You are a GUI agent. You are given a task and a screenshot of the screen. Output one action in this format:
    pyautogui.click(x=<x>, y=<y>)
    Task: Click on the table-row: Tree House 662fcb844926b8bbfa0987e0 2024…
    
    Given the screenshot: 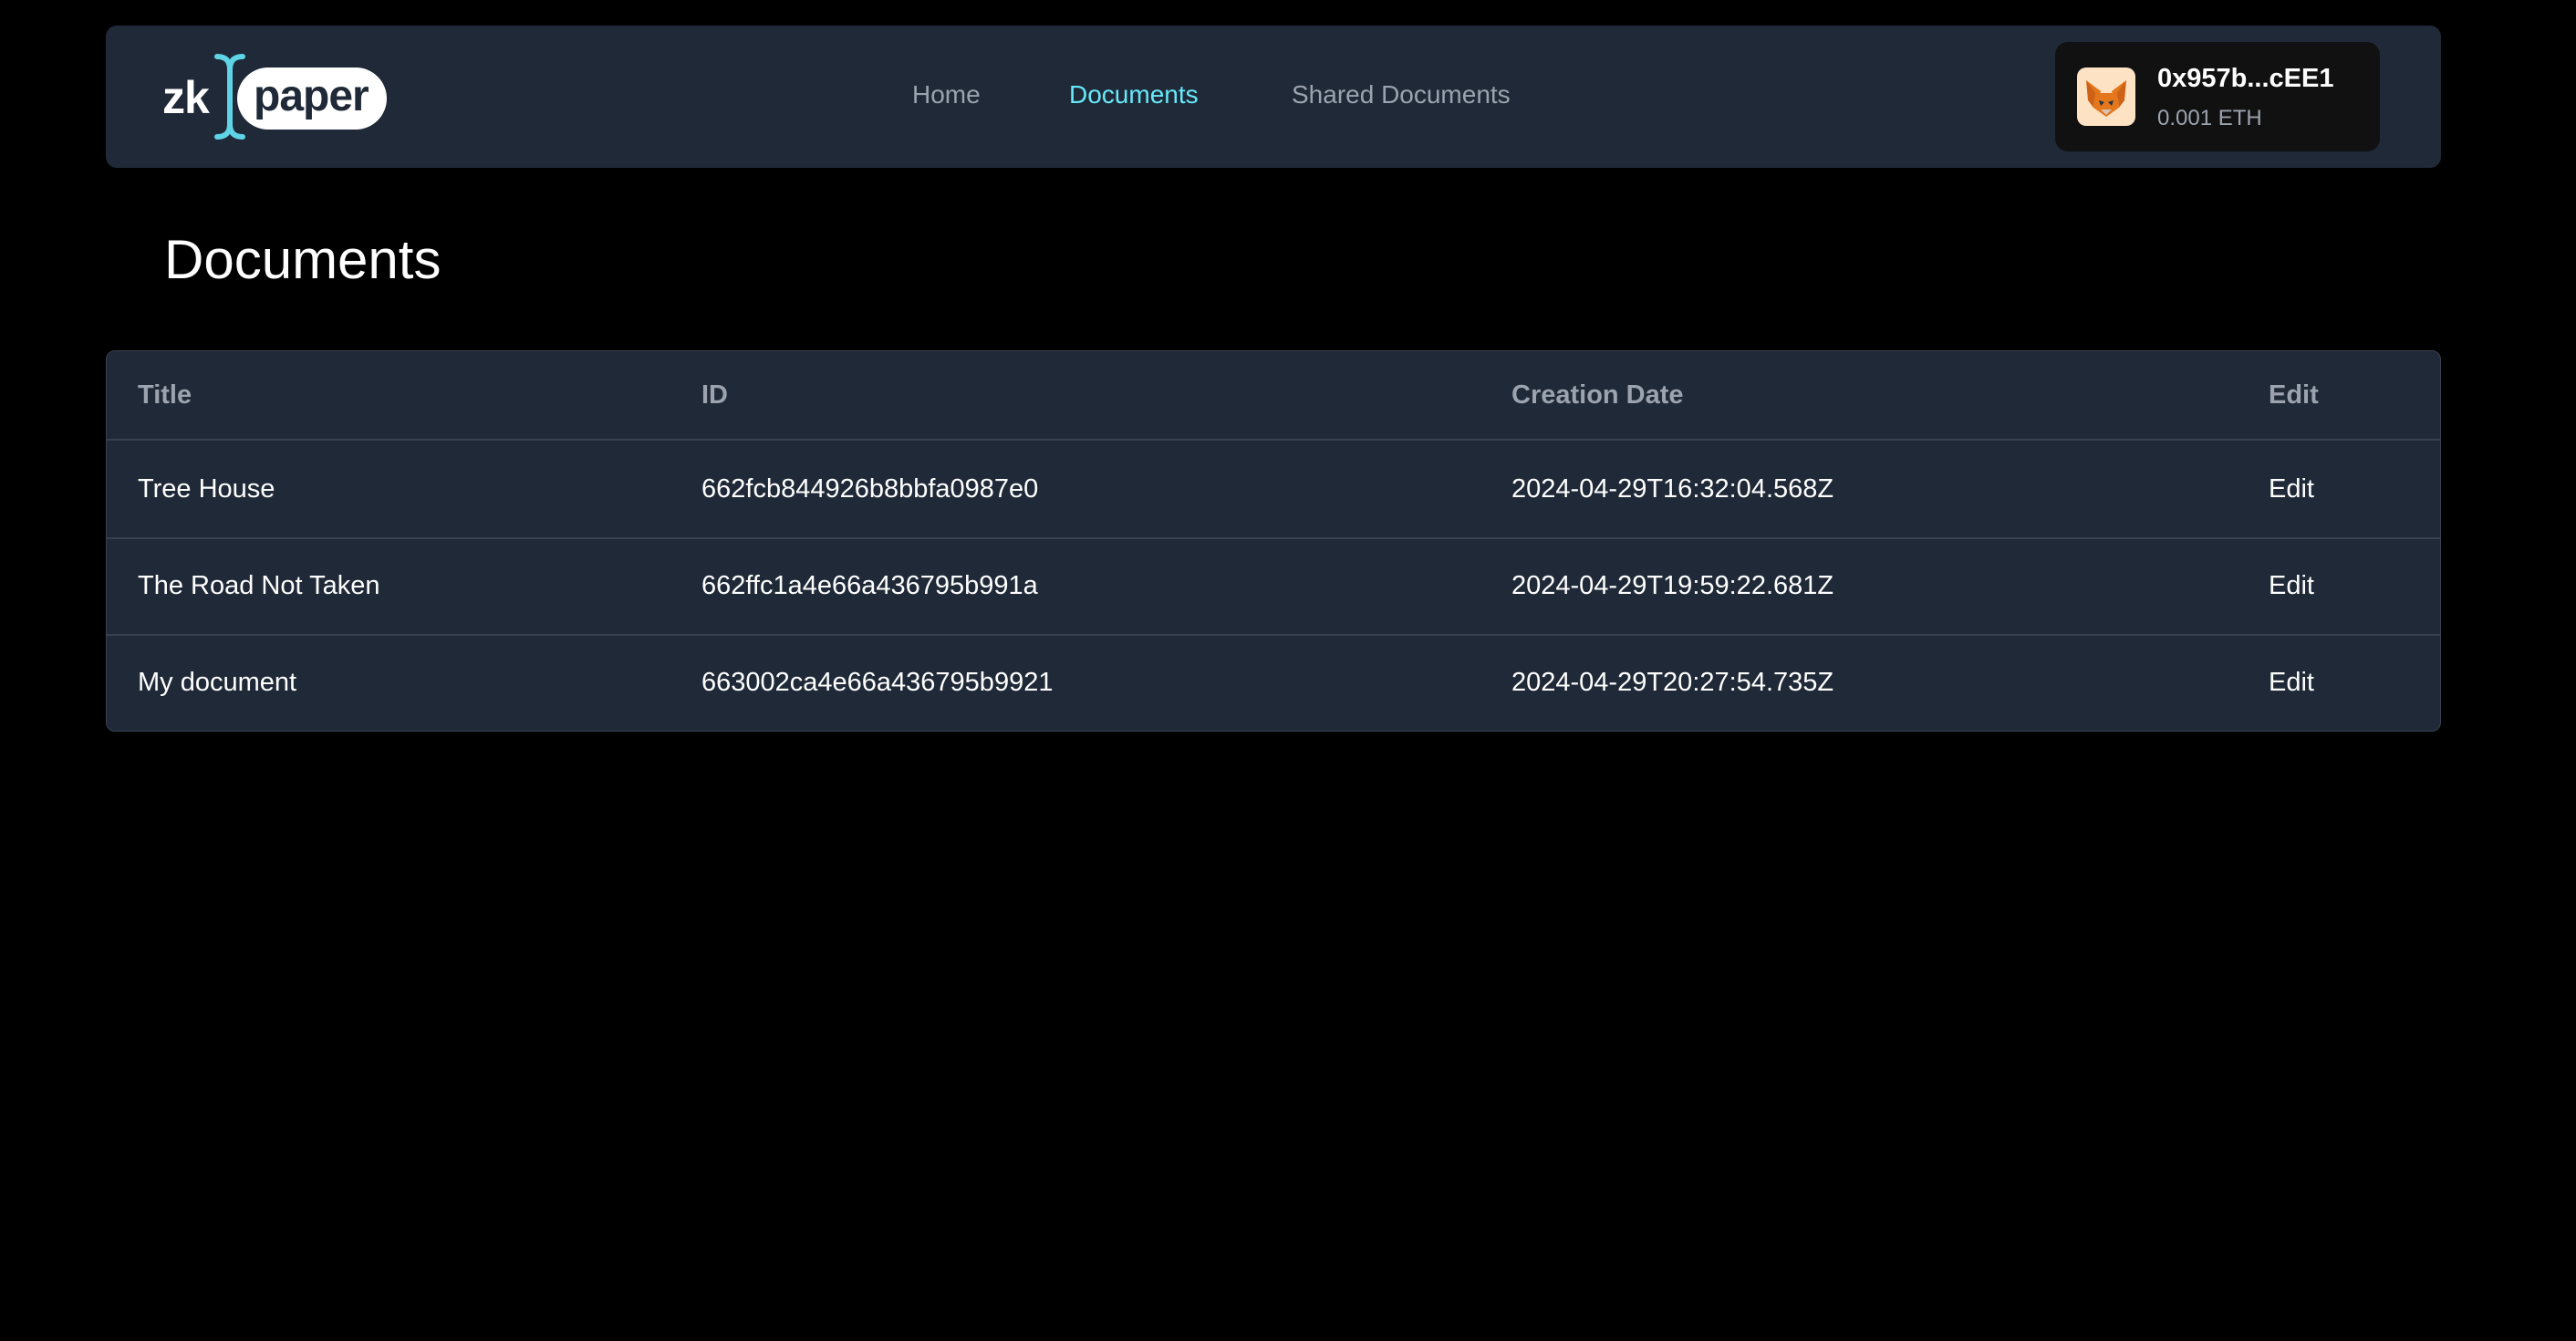 What is the action you would take?
    pyautogui.click(x=1273, y=490)
    